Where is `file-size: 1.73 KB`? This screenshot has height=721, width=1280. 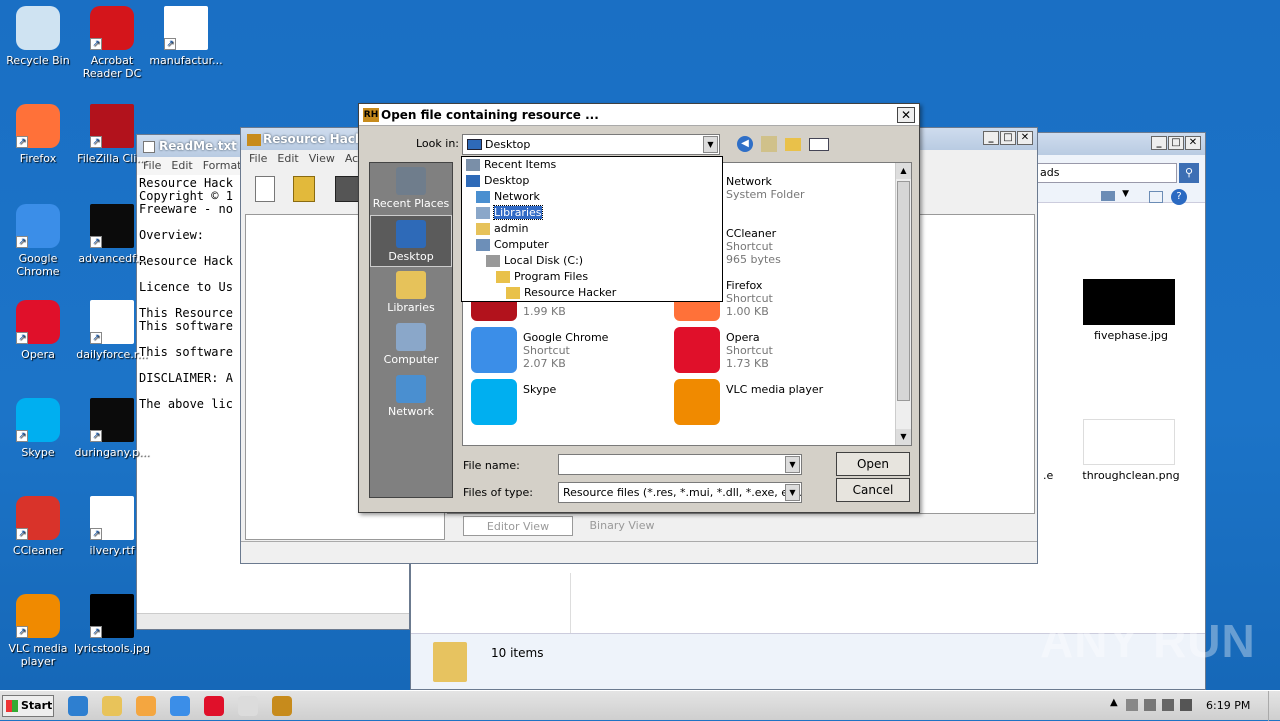
file-size: 1.73 KB is located at coordinates (747, 363).